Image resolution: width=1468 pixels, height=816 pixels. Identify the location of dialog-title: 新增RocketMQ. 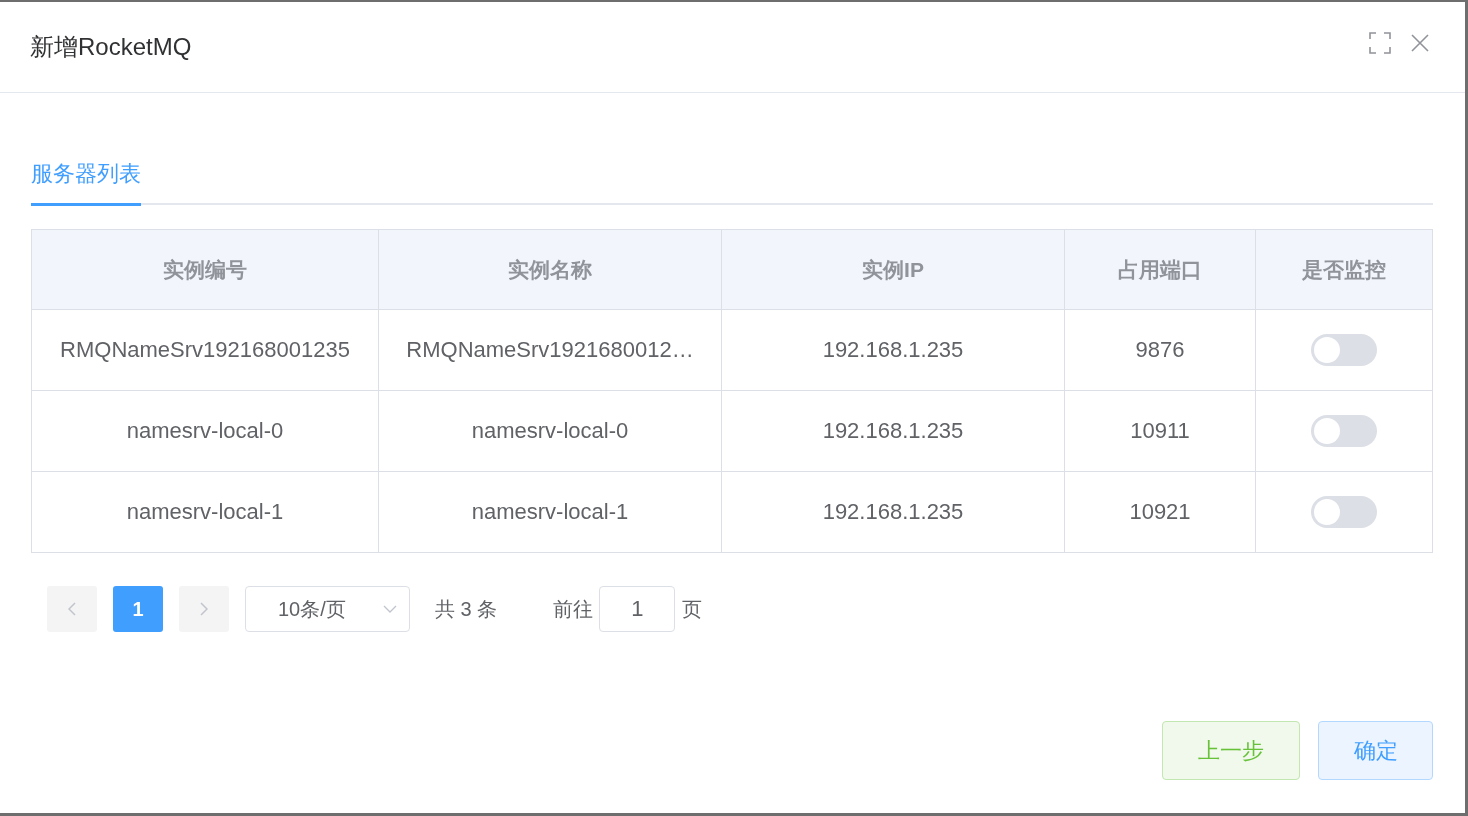
(111, 47).